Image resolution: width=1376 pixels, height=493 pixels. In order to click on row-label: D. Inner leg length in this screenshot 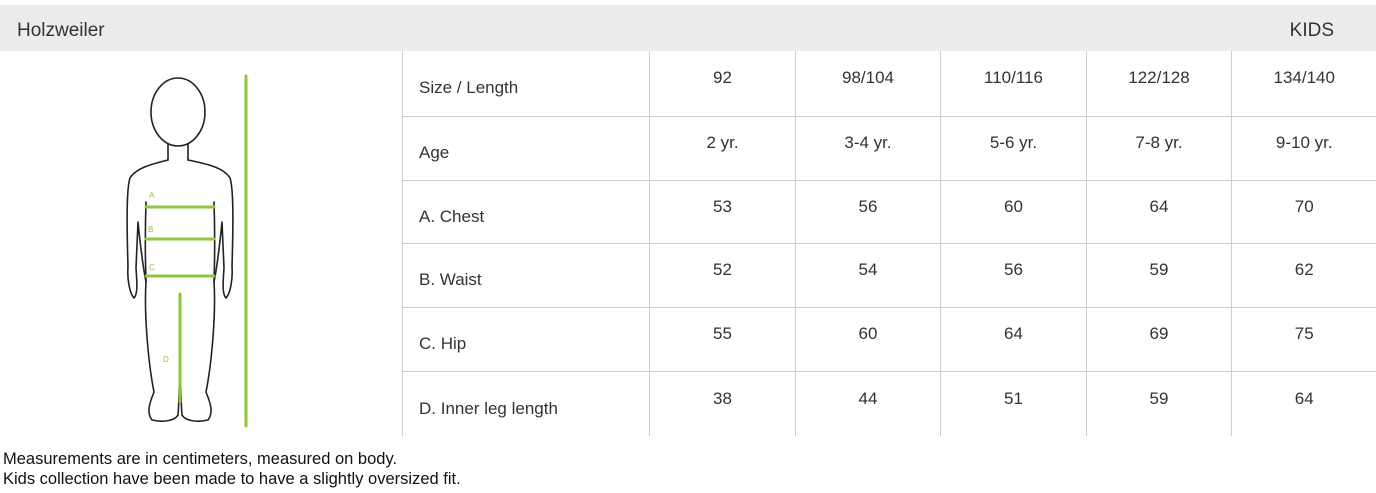, I will do `click(526, 403)`.